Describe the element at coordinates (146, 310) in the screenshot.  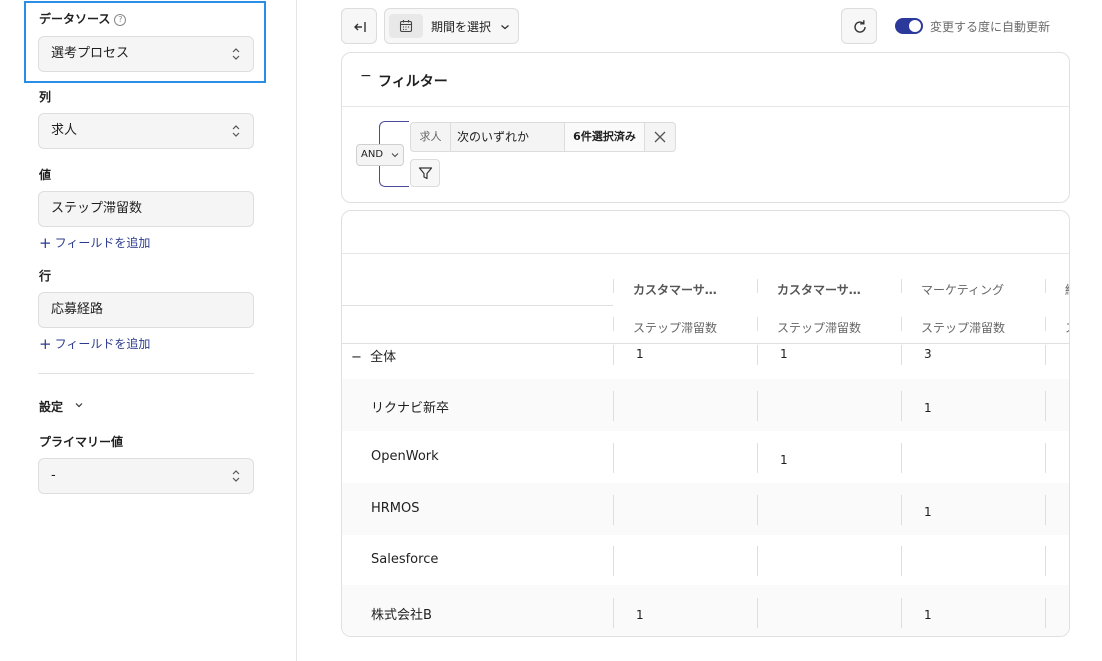
I see `rows-field: 応募経路` at that location.